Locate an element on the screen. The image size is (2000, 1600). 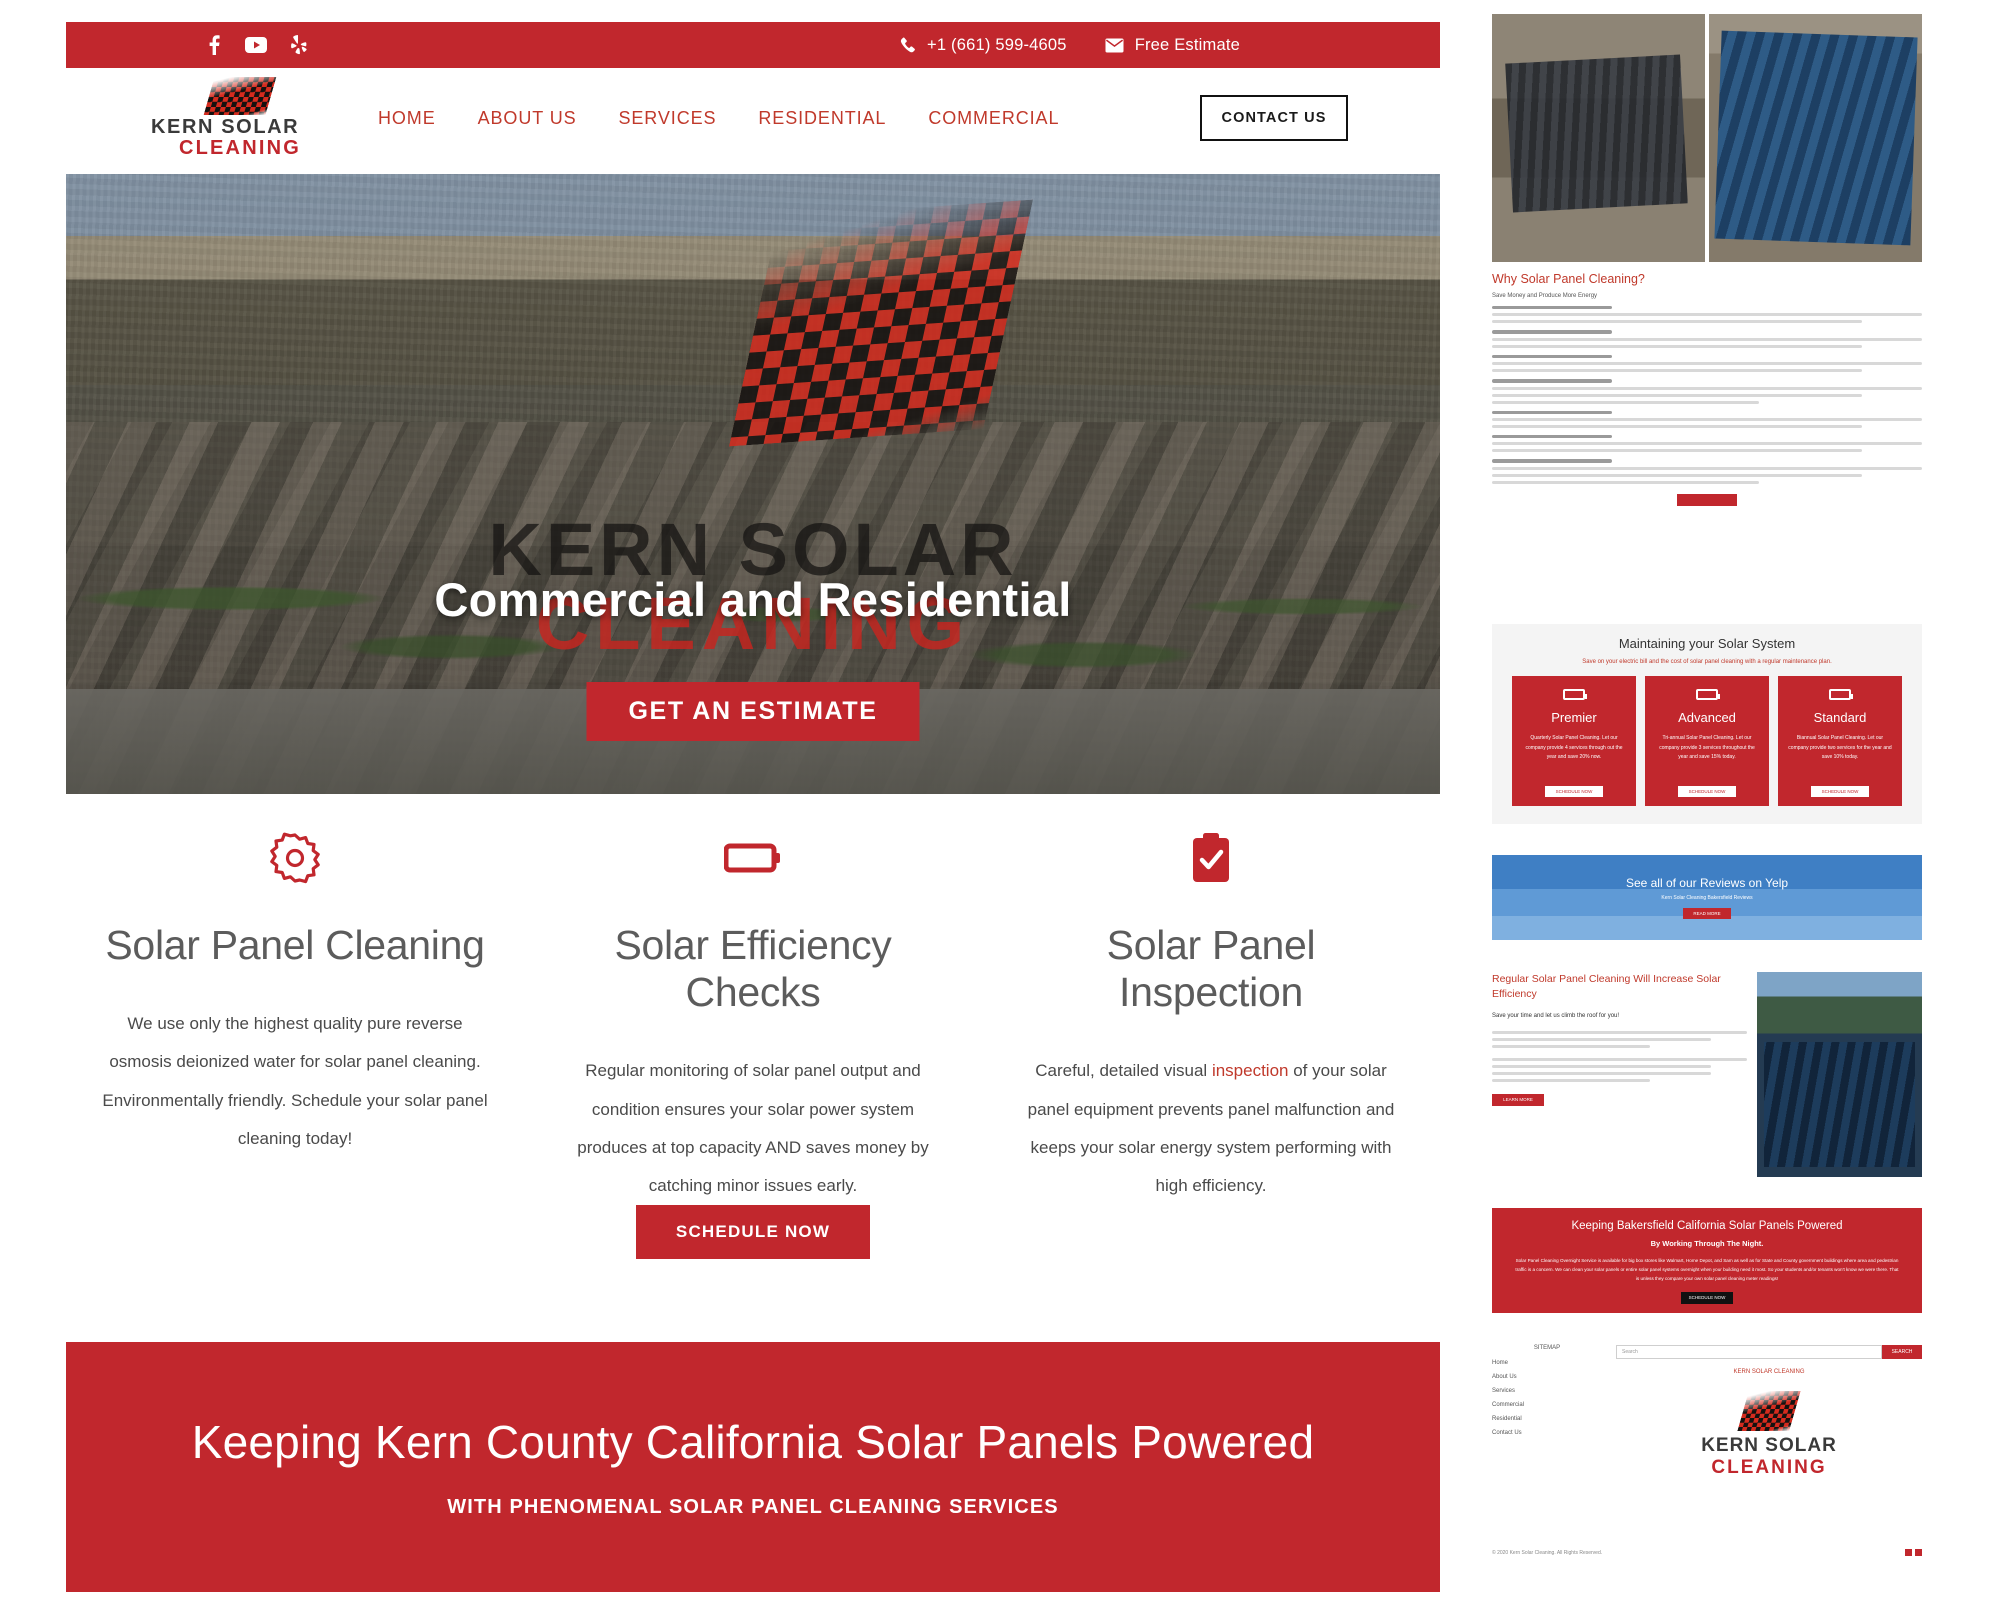
search-button: SEARCH is located at coordinates (1902, 1352).